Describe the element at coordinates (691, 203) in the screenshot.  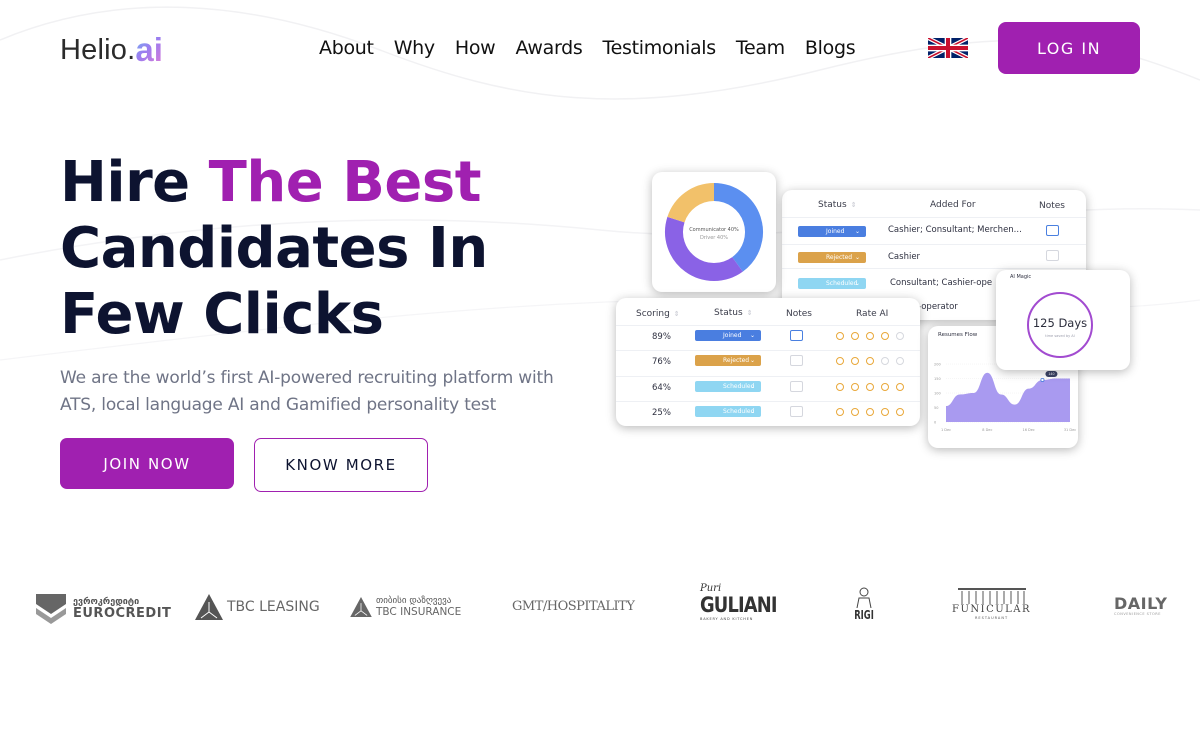
I see `donut-segment-other` at that location.